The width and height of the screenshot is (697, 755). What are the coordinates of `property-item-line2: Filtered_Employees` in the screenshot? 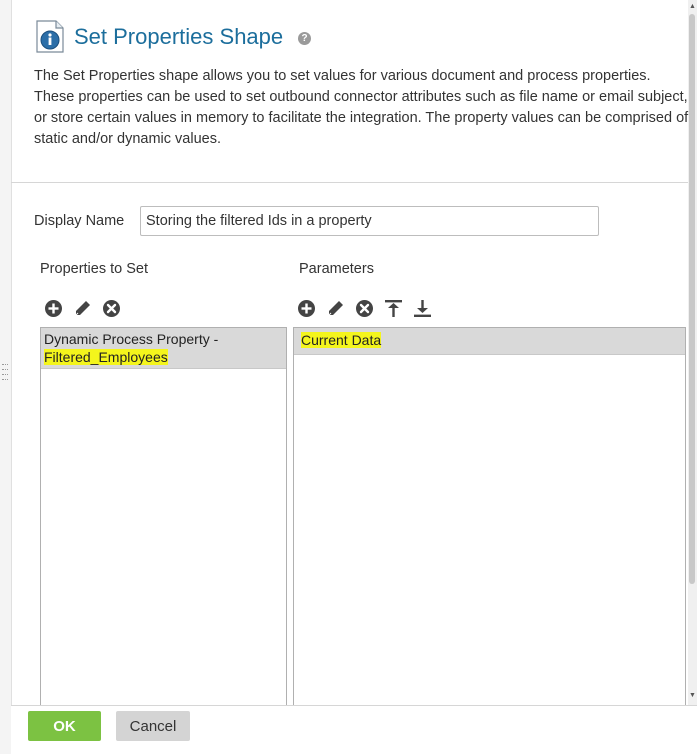 It's located at (106, 357).